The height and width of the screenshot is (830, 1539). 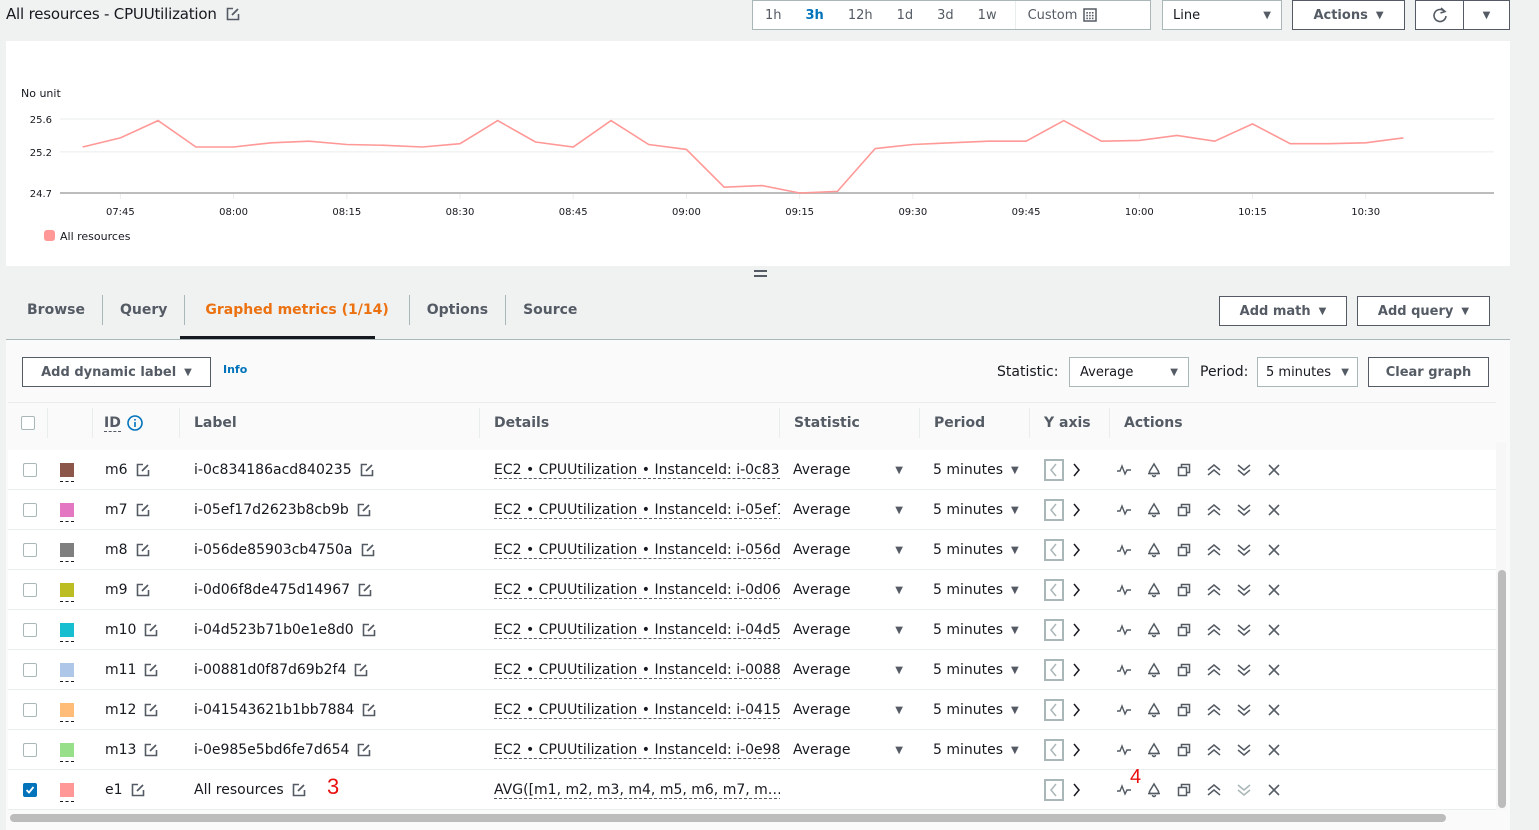 I want to click on time-range-custom: Custom, so click(x=1062, y=15).